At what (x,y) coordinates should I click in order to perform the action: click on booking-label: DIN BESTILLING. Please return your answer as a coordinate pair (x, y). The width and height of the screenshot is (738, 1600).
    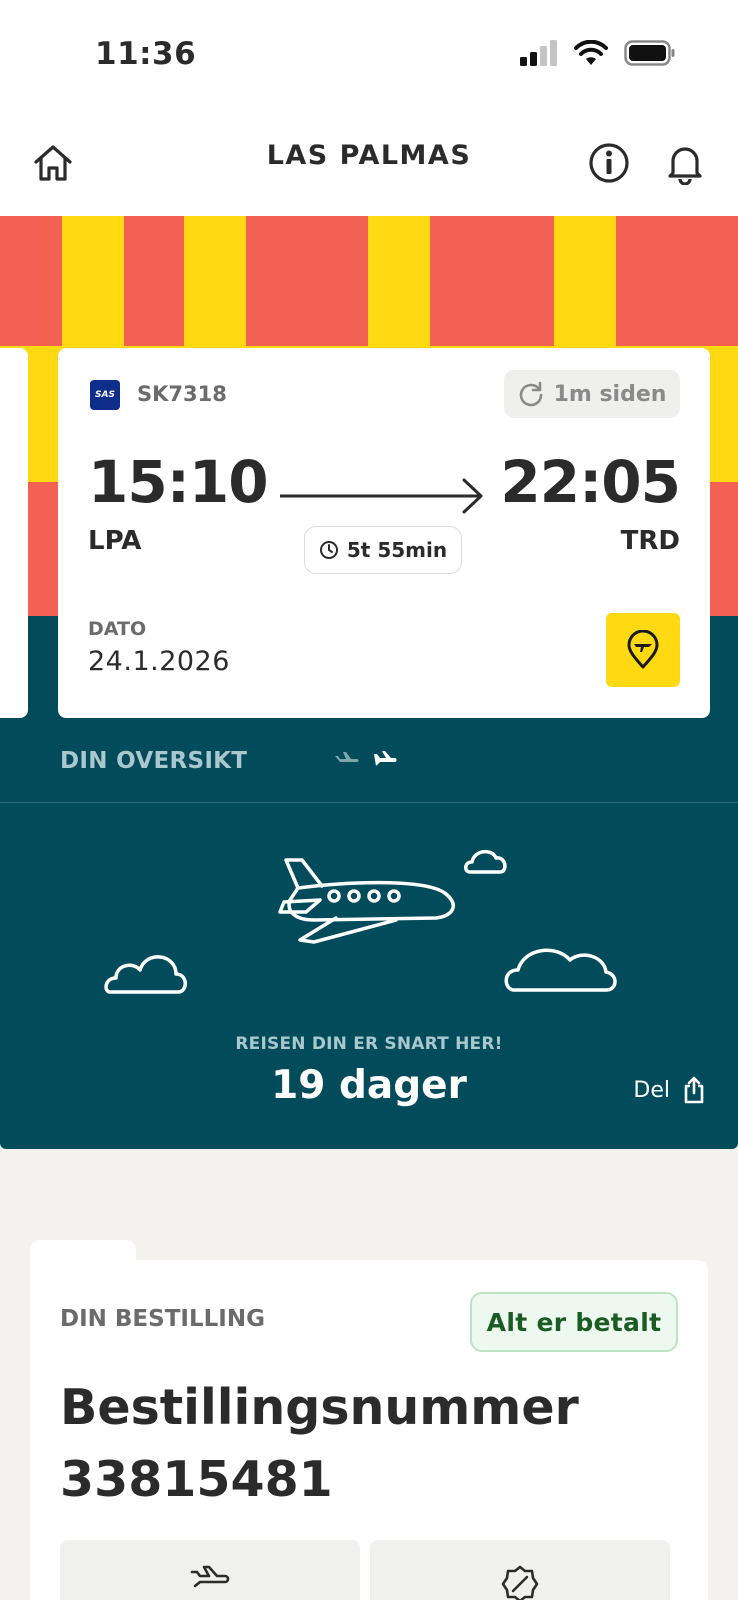
    Looking at the image, I should click on (162, 1319).